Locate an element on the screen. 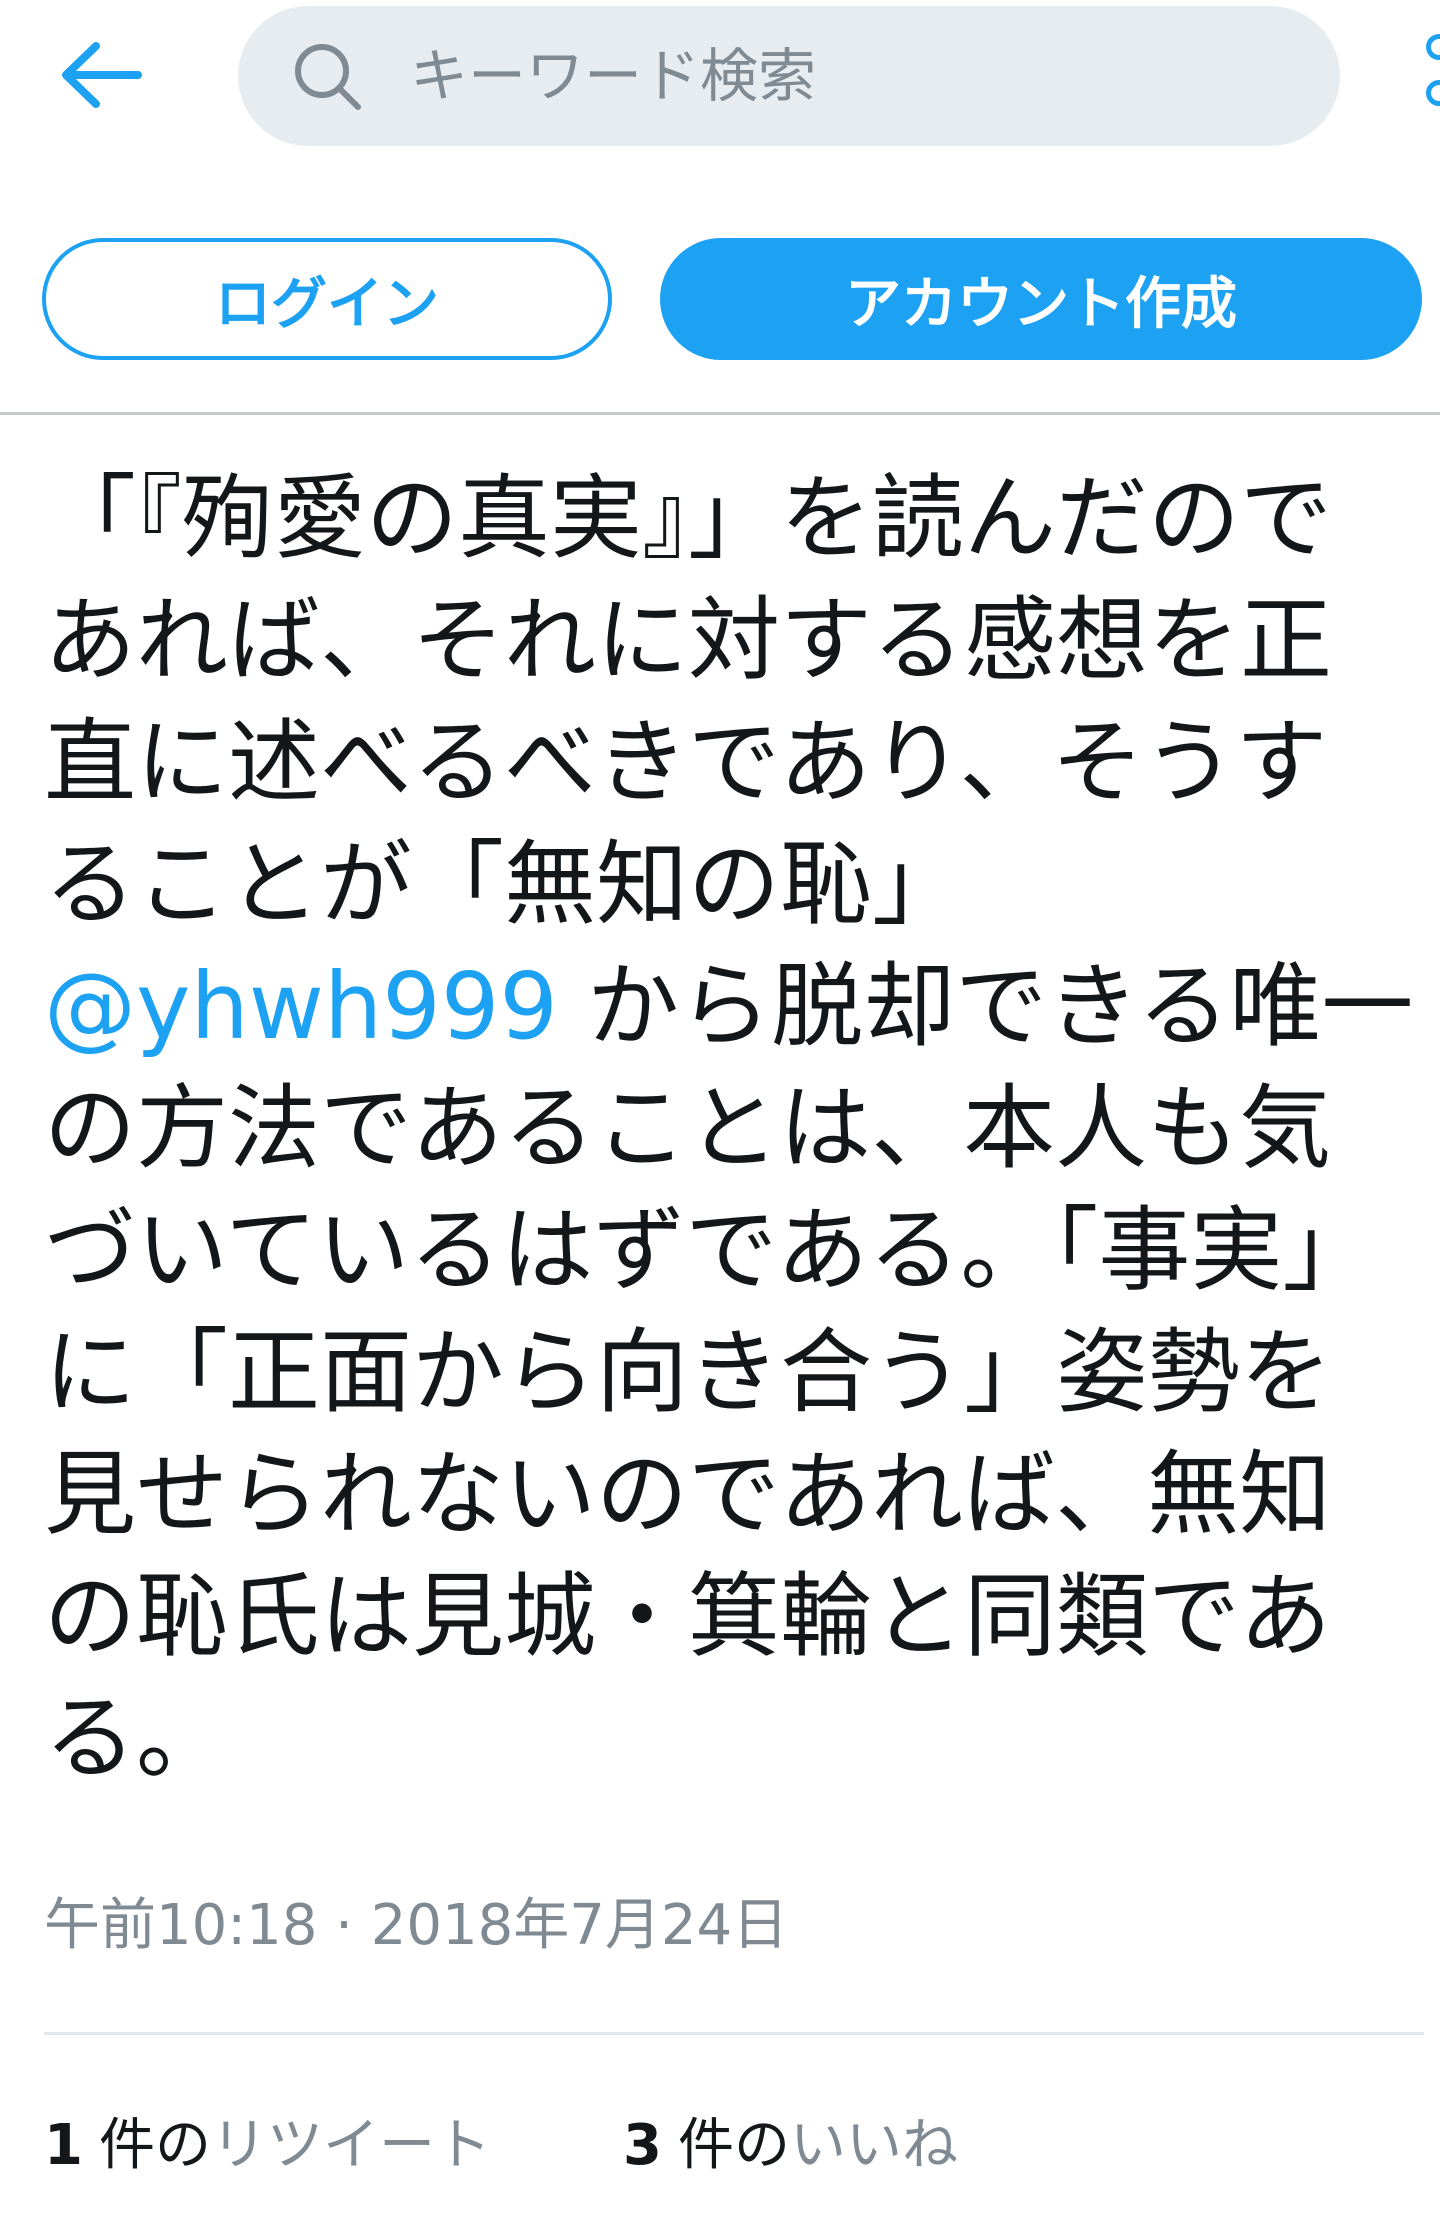 The width and height of the screenshot is (1440, 2236). retweet-count: 1 件の リツイート is located at coordinates (267, 2140).